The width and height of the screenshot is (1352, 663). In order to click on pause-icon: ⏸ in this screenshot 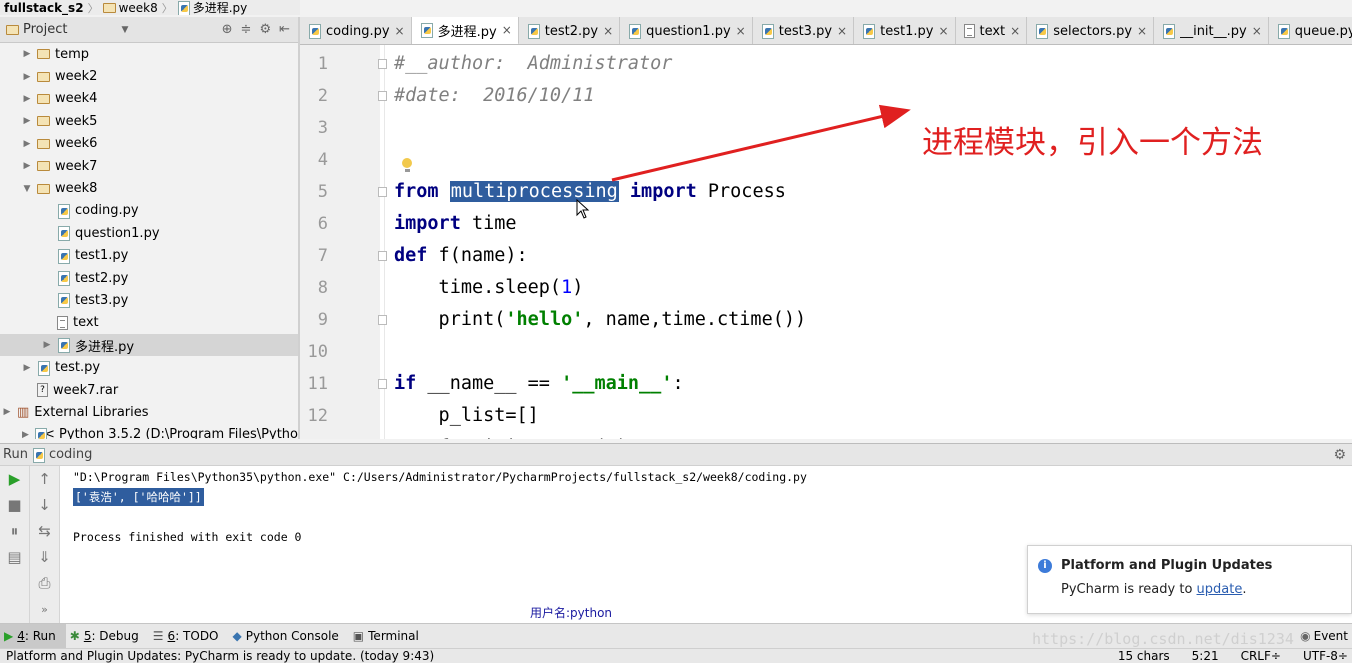, I will do `click(14, 531)`.